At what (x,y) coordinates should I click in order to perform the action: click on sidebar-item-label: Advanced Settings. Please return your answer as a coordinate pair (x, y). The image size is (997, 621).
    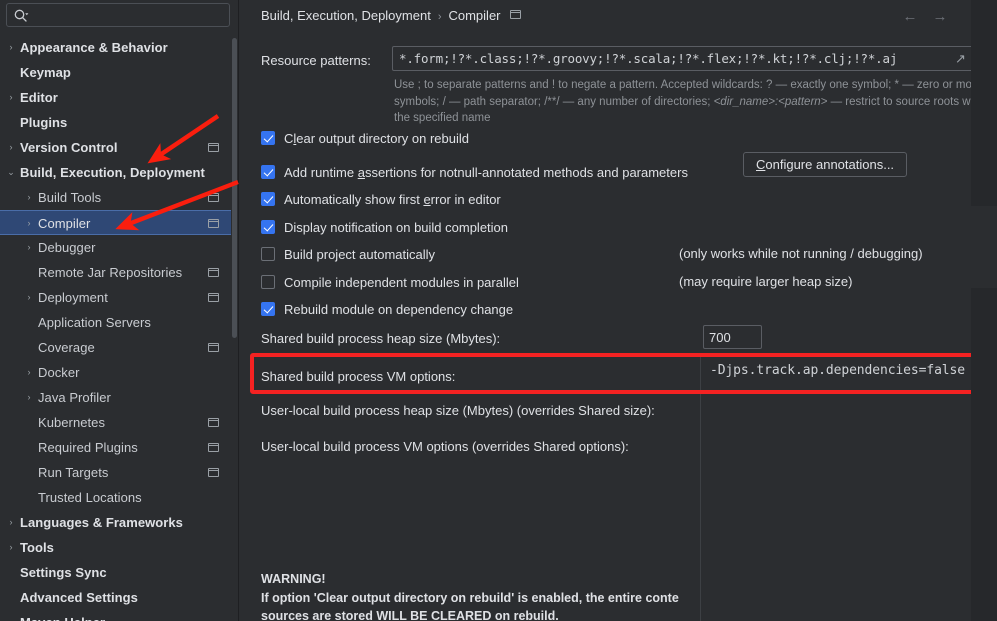
    Looking at the image, I should click on (79, 597).